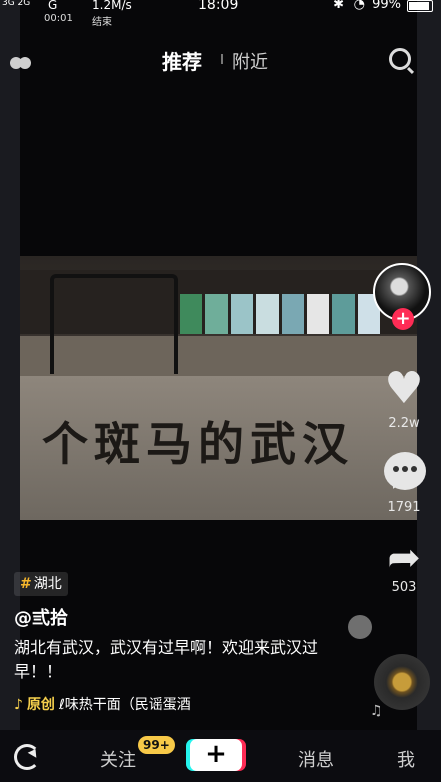  I want to click on like-heart-icon: ♥, so click(404, 389).